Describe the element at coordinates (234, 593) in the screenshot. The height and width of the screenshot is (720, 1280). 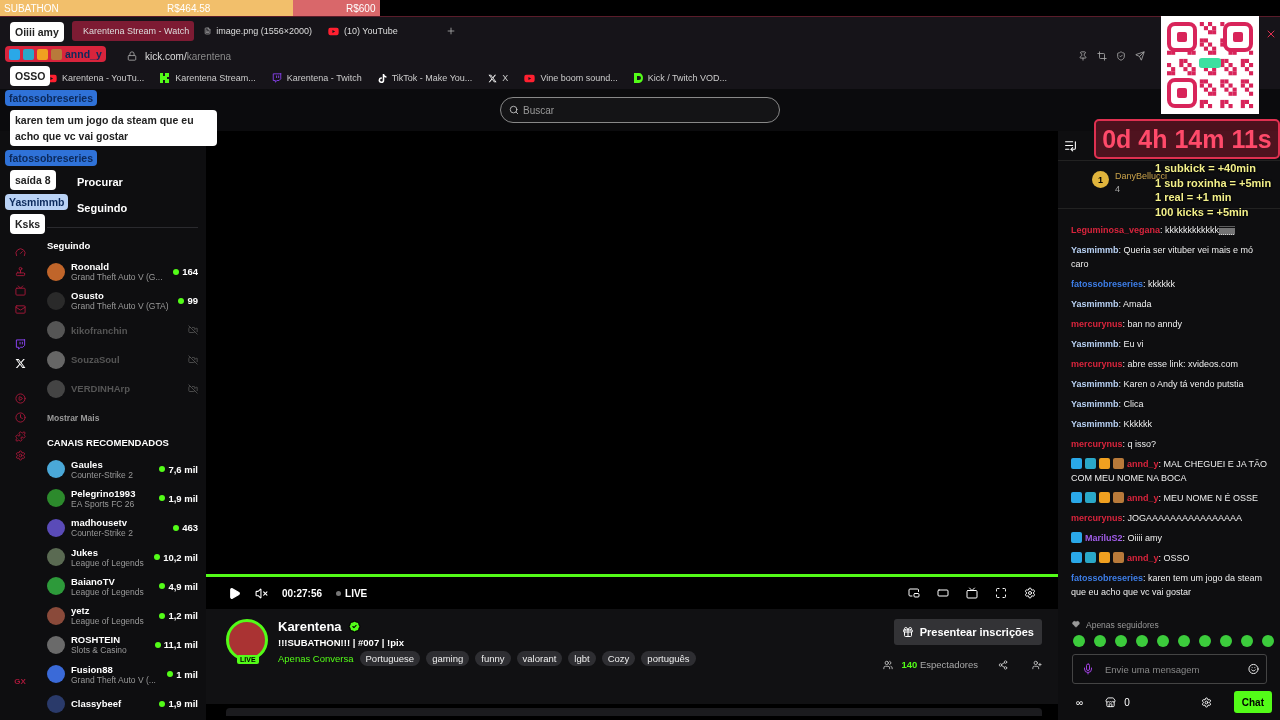
I see `play-icon` at that location.